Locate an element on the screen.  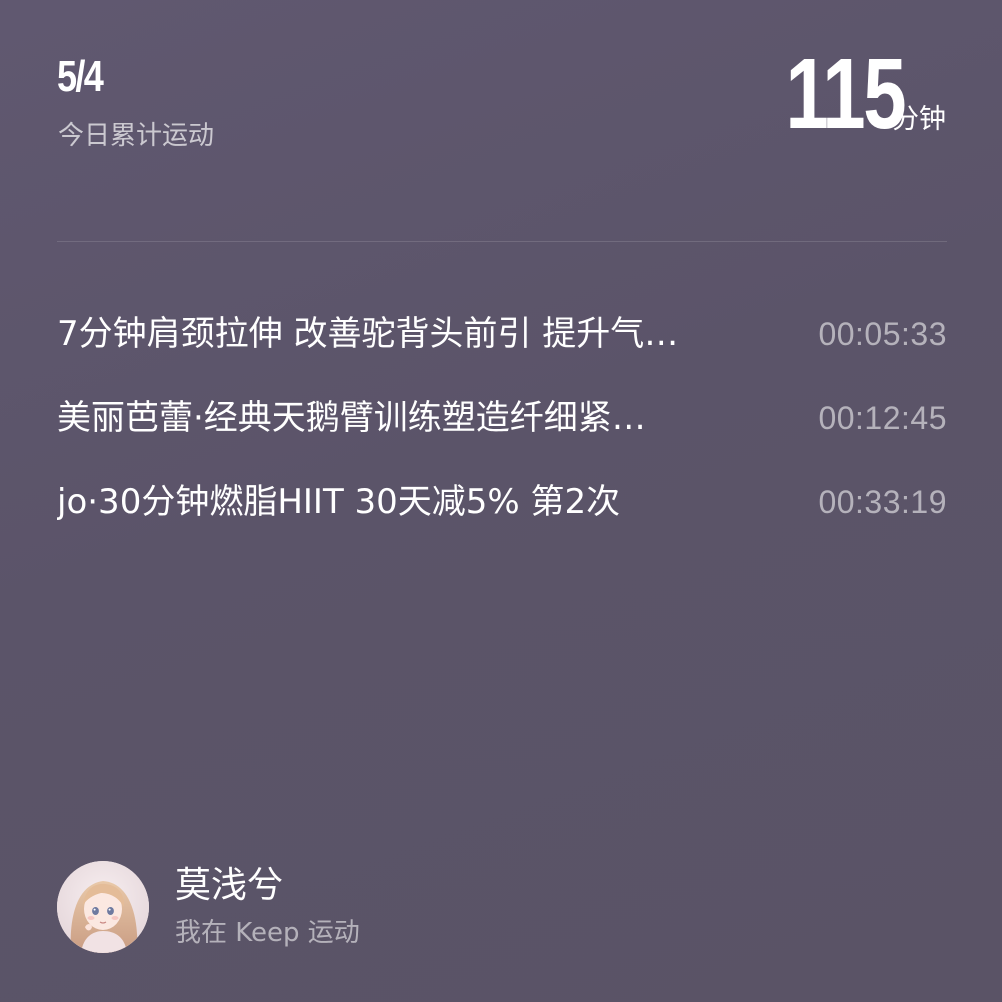
avatar-illustration is located at coordinates (103, 907).